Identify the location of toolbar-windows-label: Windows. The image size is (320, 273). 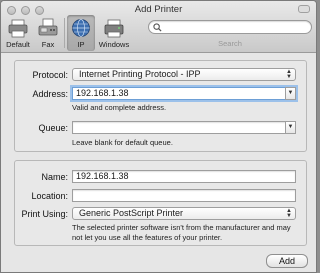
(114, 44).